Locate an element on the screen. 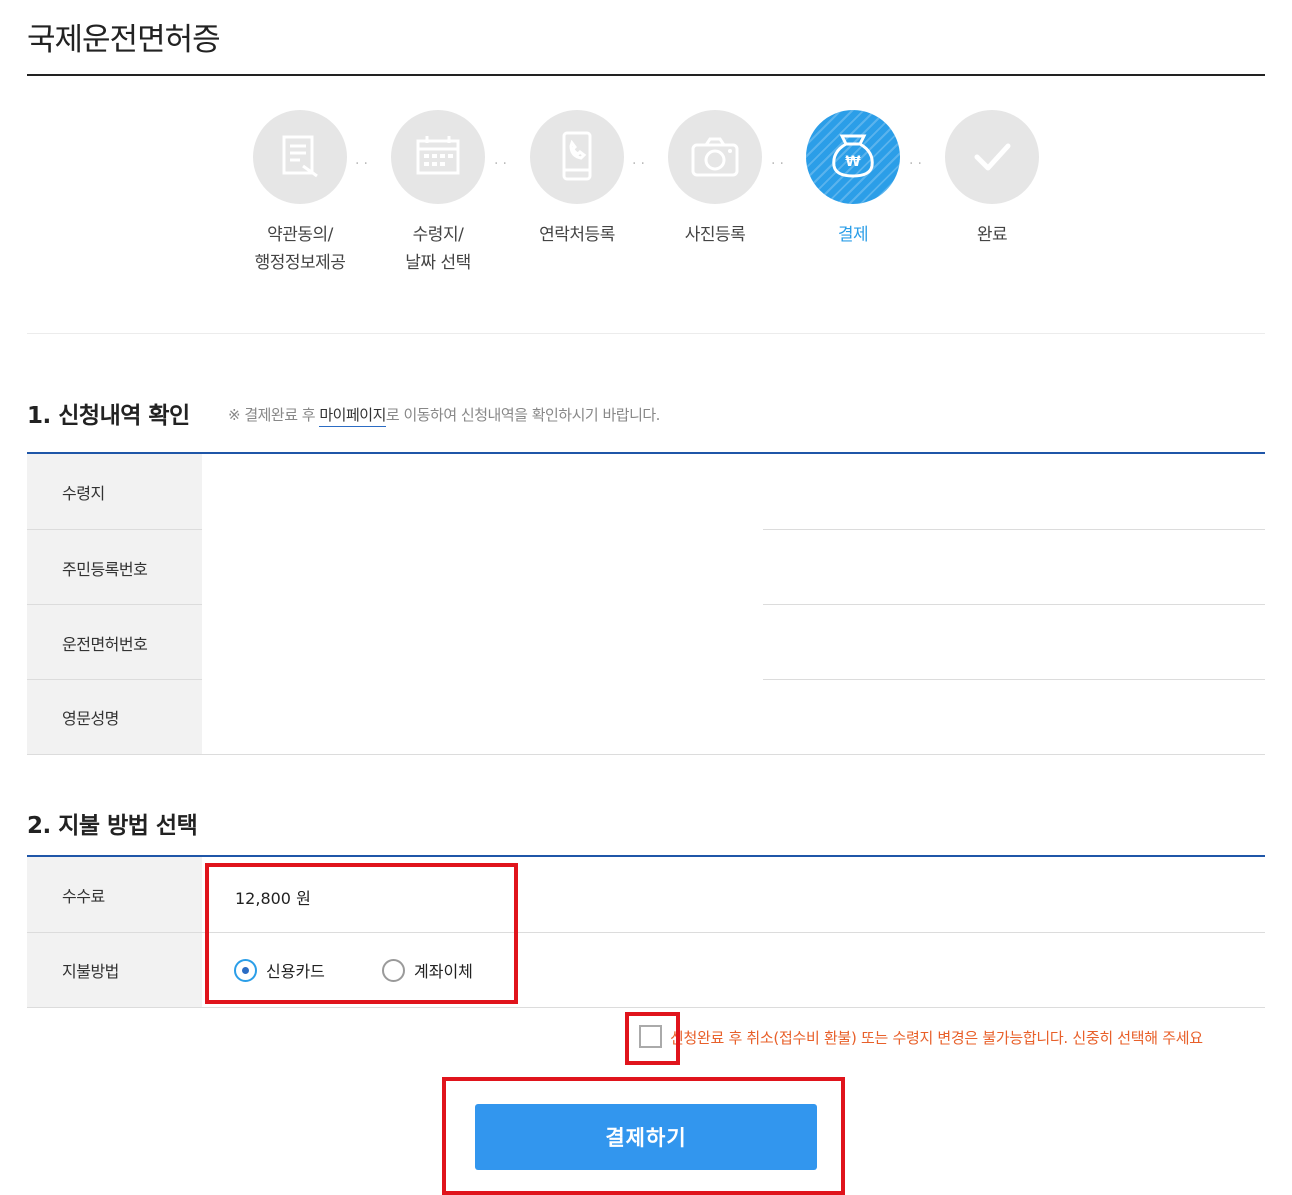 This screenshot has height=1195, width=1292. step-contact: 연락처등록 is located at coordinates (577, 179).